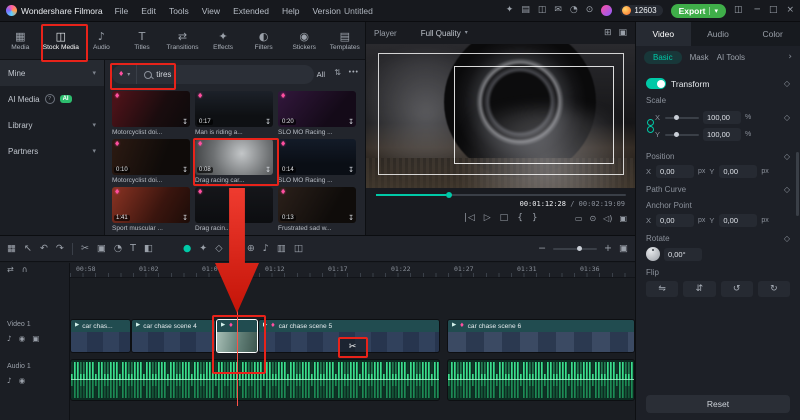 The image size is (800, 420). Describe the element at coordinates (234, 157) in the screenshot. I see `stock-thumbnail: ♦ 0:08 ↧` at that location.